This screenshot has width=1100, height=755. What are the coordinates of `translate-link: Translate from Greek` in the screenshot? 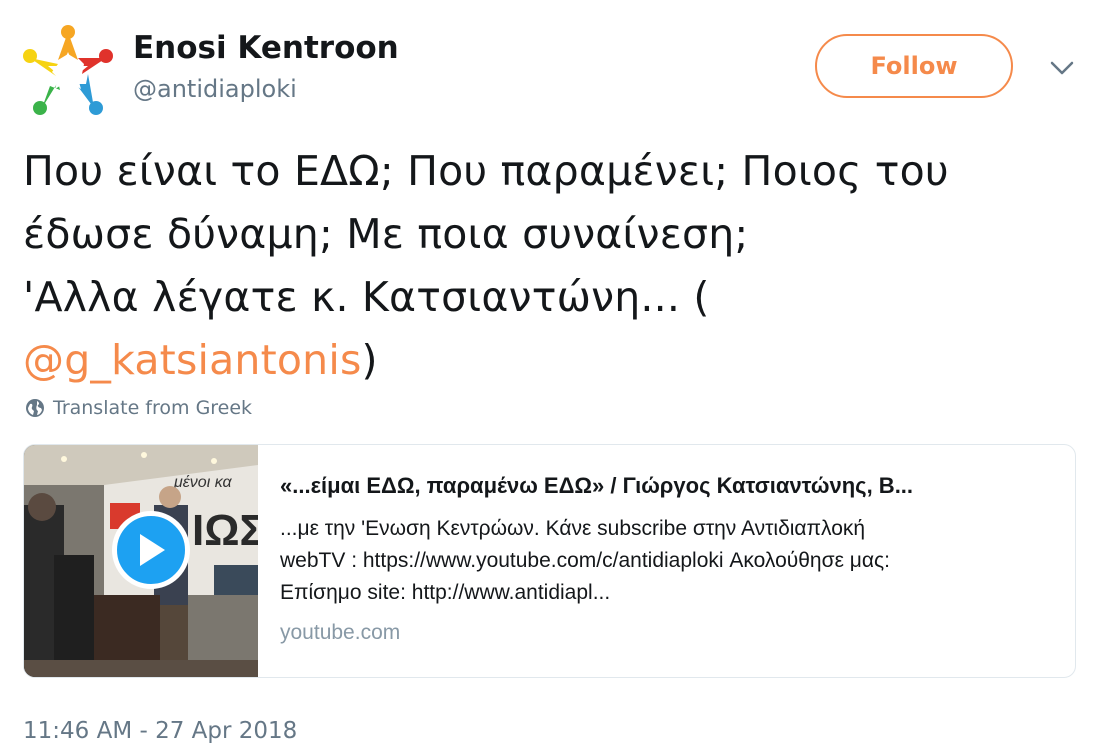 It's located at (138, 408).